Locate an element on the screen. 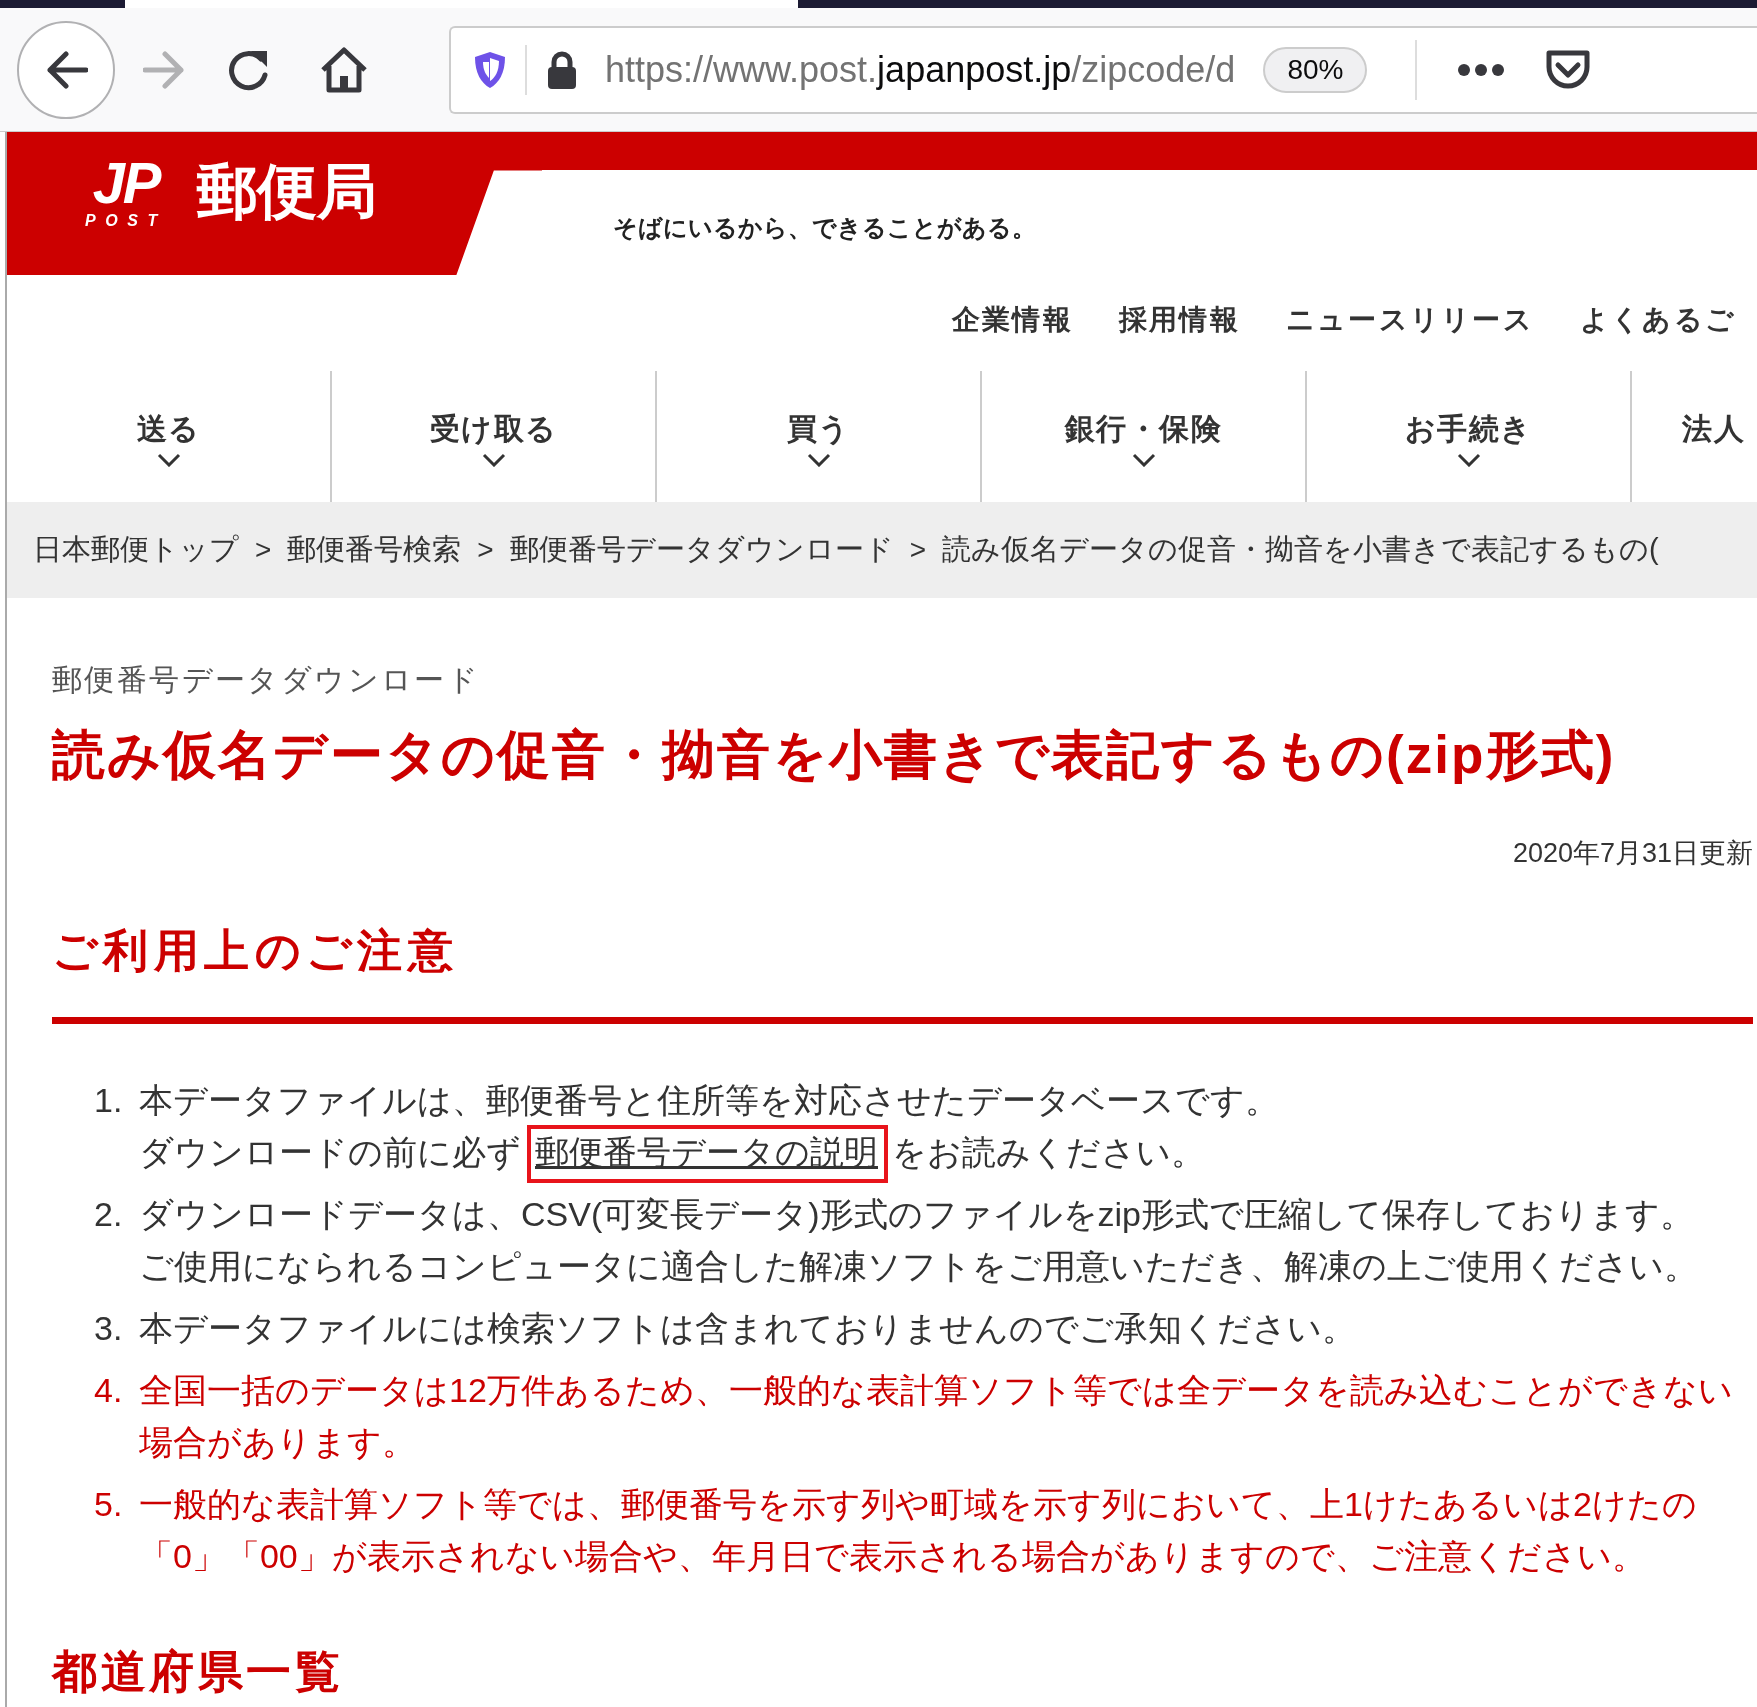  breadcrumb-link: 郵便番号検索 is located at coordinates (374, 550).